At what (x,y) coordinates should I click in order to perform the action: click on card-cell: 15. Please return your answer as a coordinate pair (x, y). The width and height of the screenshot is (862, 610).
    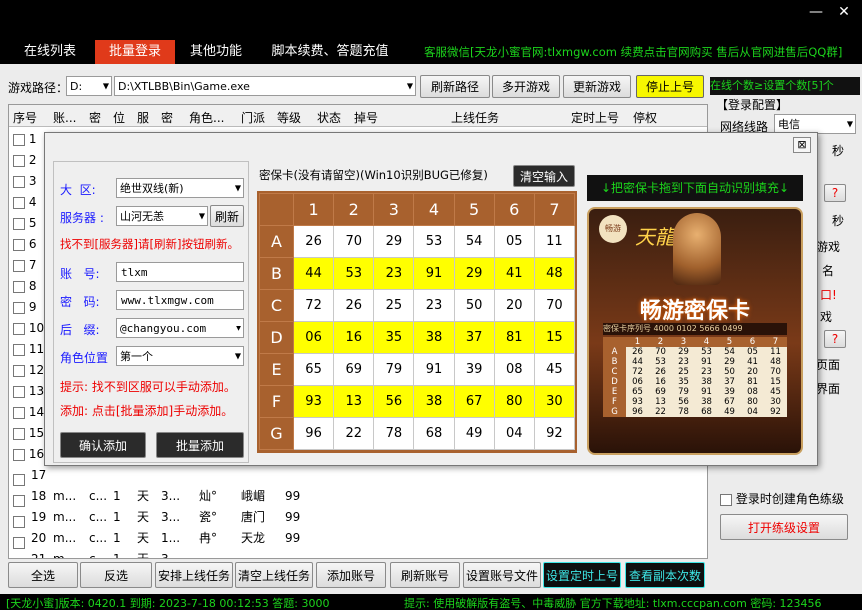
    Looking at the image, I should click on (554, 337).